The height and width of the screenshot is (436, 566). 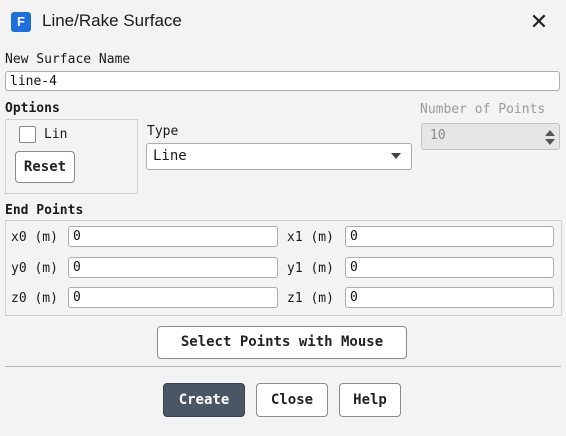 I want to click on chevron-down-icon, so click(x=396, y=156).